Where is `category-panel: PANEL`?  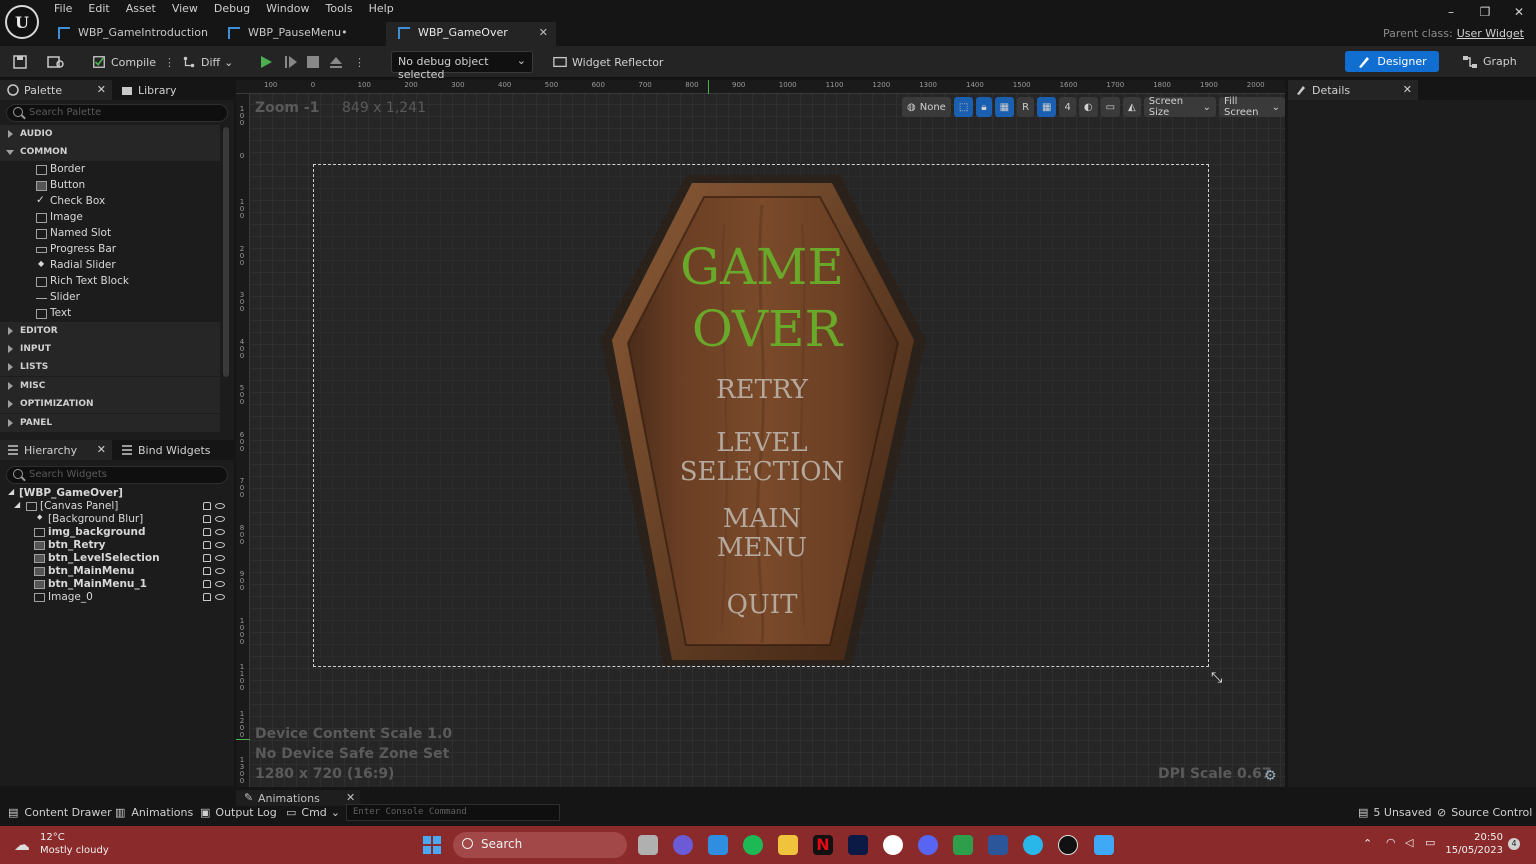 category-panel: PANEL is located at coordinates (110, 423).